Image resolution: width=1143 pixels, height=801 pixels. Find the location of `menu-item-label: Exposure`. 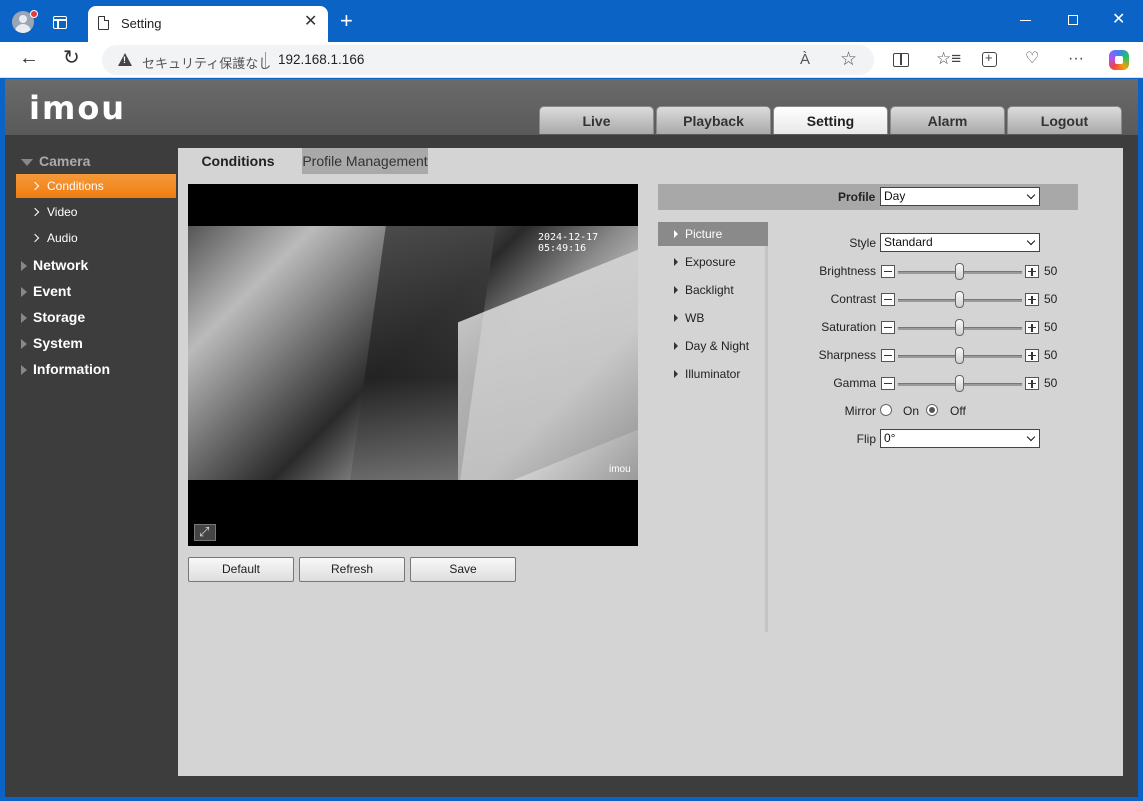

menu-item-label: Exposure is located at coordinates (710, 262).